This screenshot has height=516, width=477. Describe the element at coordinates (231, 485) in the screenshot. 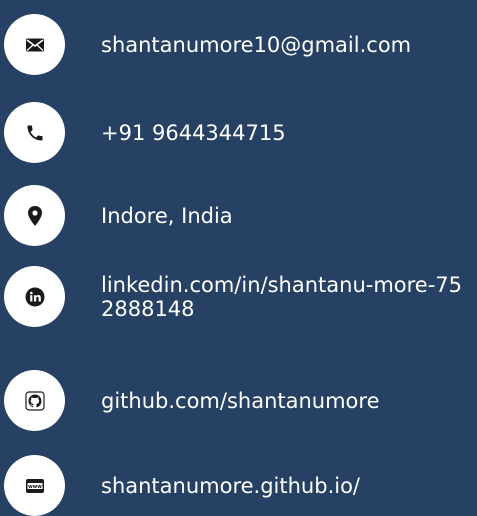

I see `website-text: shantanumore.github.io/` at that location.